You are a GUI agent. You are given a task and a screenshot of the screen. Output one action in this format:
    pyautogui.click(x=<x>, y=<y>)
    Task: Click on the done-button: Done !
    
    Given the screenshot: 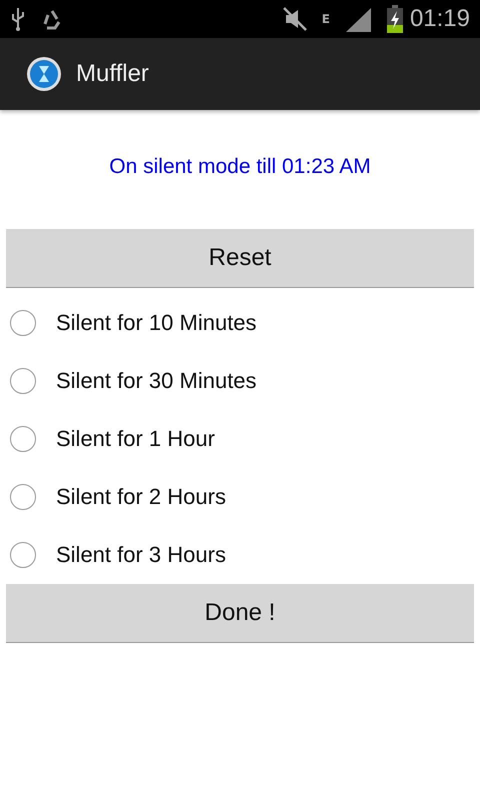 What is the action you would take?
    pyautogui.click(x=240, y=613)
    